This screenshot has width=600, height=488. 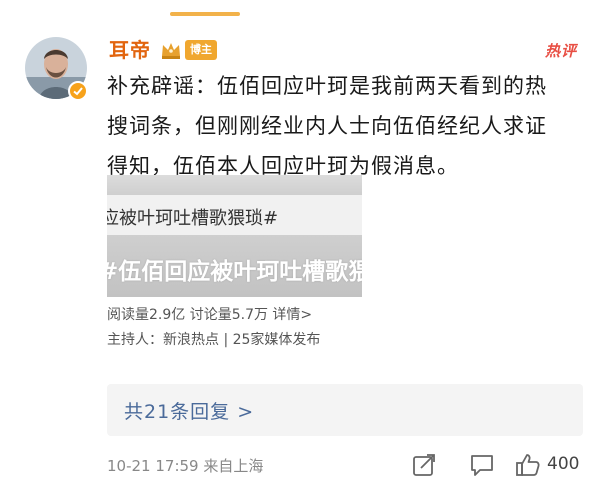 What do you see at coordinates (185, 466) in the screenshot?
I see `timestamp-location: 10-21 17:59 来自上海` at bounding box center [185, 466].